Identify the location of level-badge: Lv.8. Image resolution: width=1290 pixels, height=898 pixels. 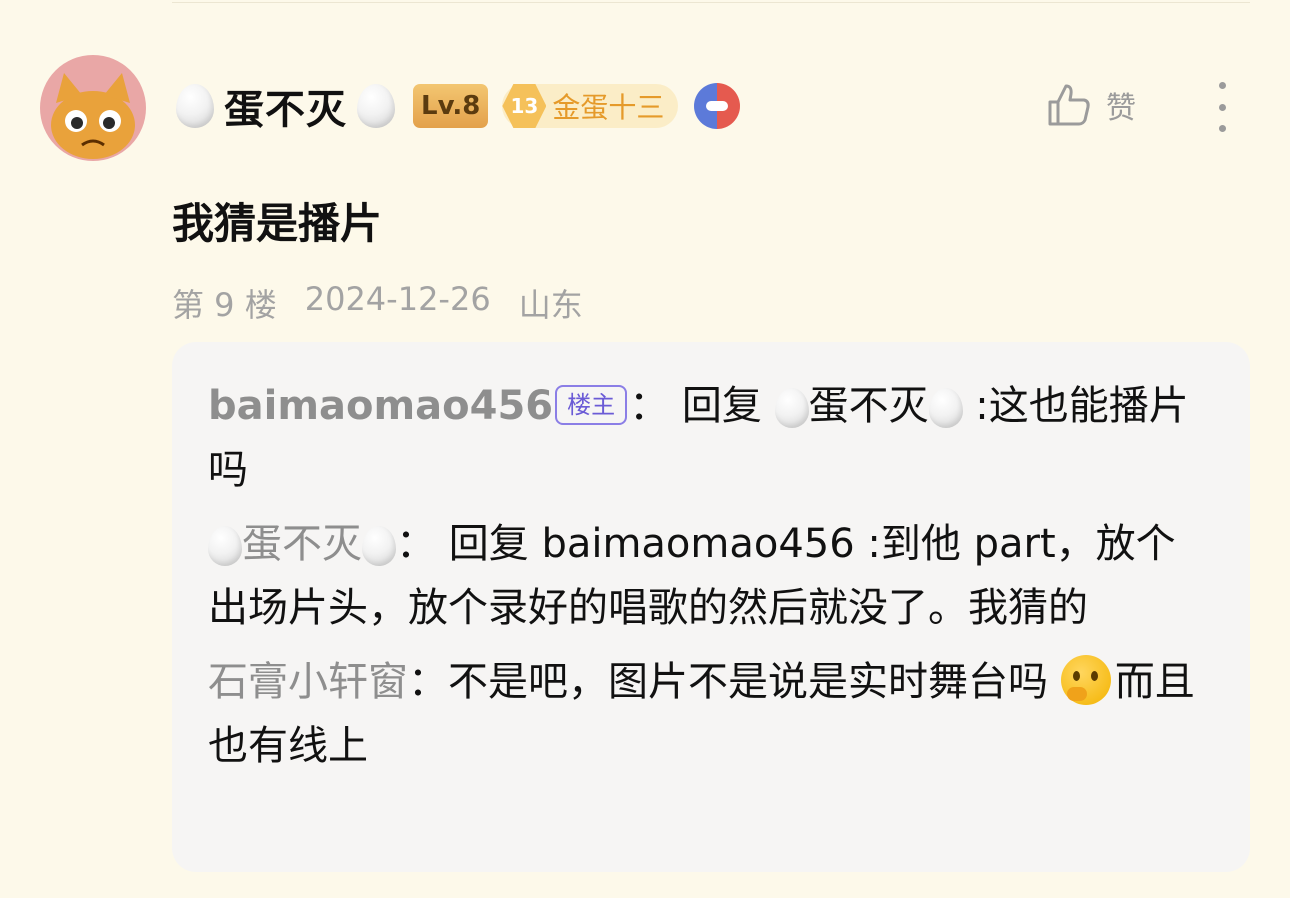
(451, 106).